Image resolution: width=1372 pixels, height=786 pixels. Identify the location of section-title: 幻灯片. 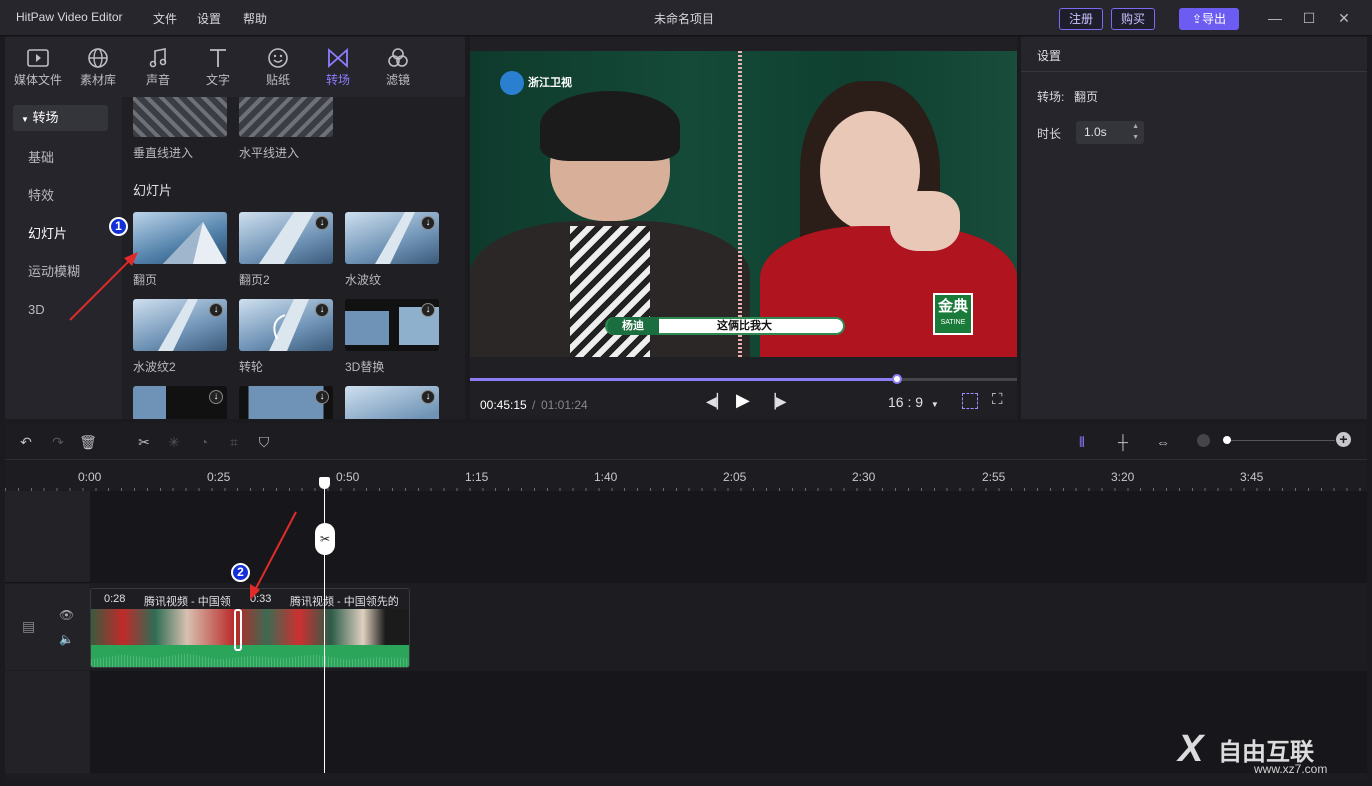
(153, 190).